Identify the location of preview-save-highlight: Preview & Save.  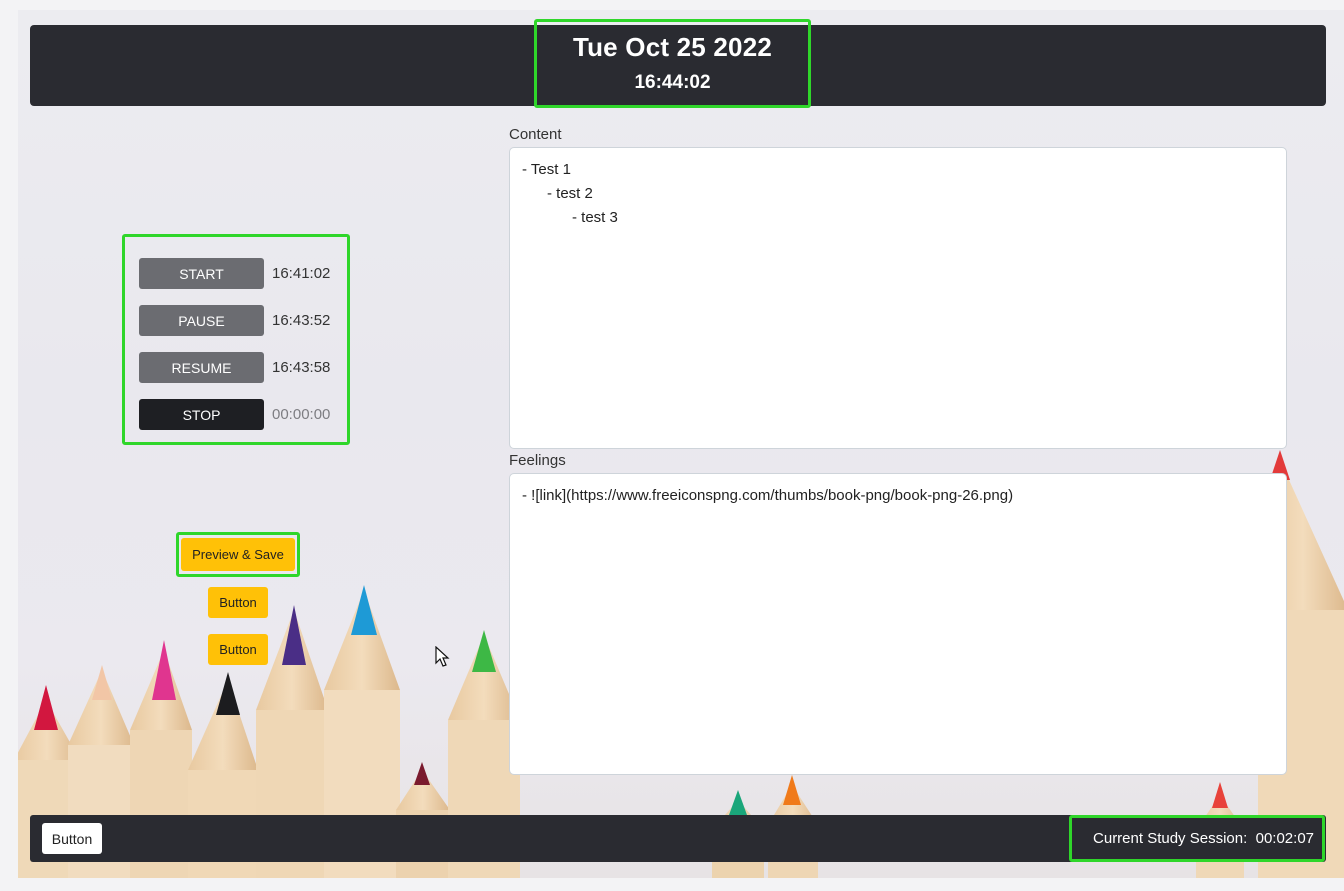
(238, 554).